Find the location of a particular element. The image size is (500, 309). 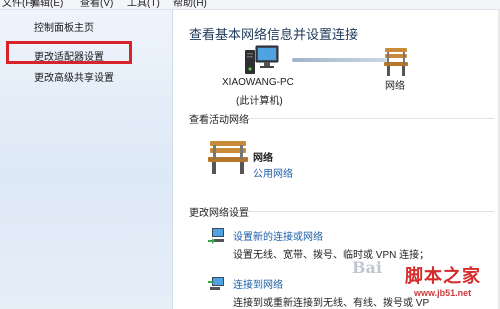

bench-network-icon is located at coordinates (396, 62).